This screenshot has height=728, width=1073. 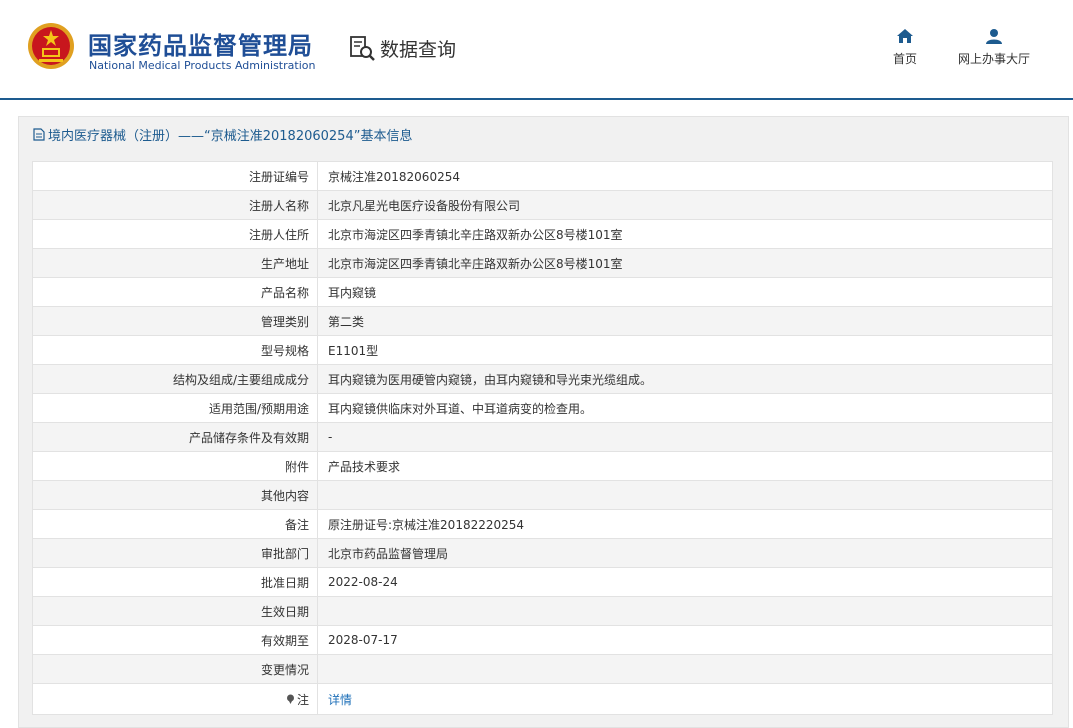 I want to click on field-label-text: 附件, so click(x=296, y=466).